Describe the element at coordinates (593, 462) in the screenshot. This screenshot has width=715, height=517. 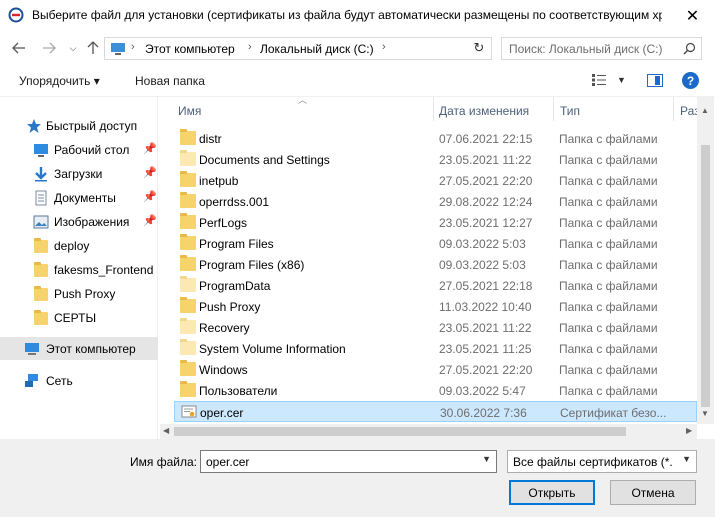
I see `file-type-filter-value: Все файлы сертификатов (*.ce` at that location.